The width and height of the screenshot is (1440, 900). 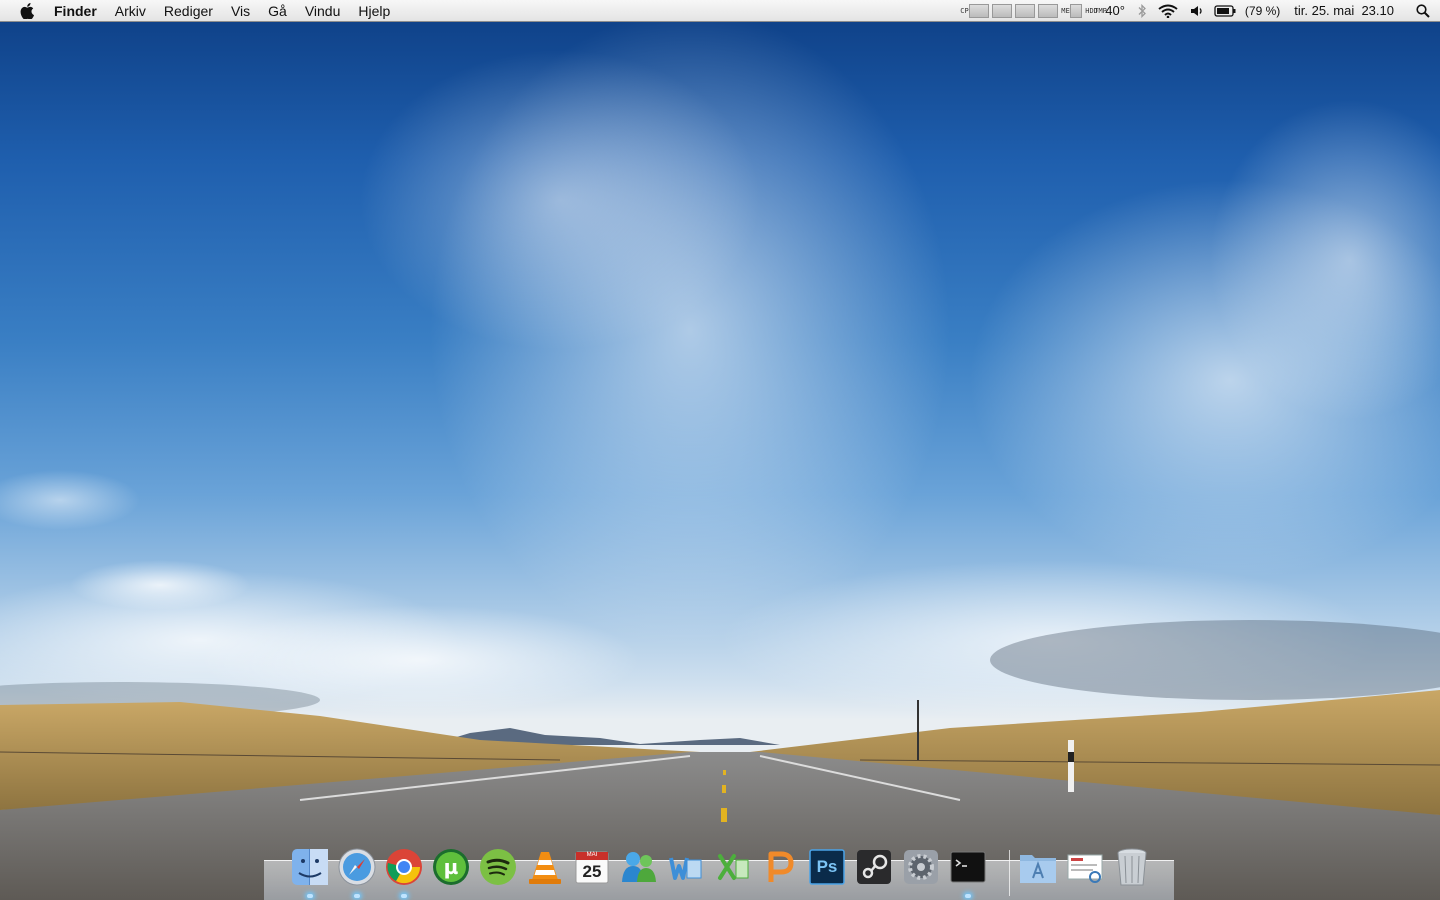 What do you see at coordinates (1423, 11) in the screenshot?
I see `spotlight-search-icon` at bounding box center [1423, 11].